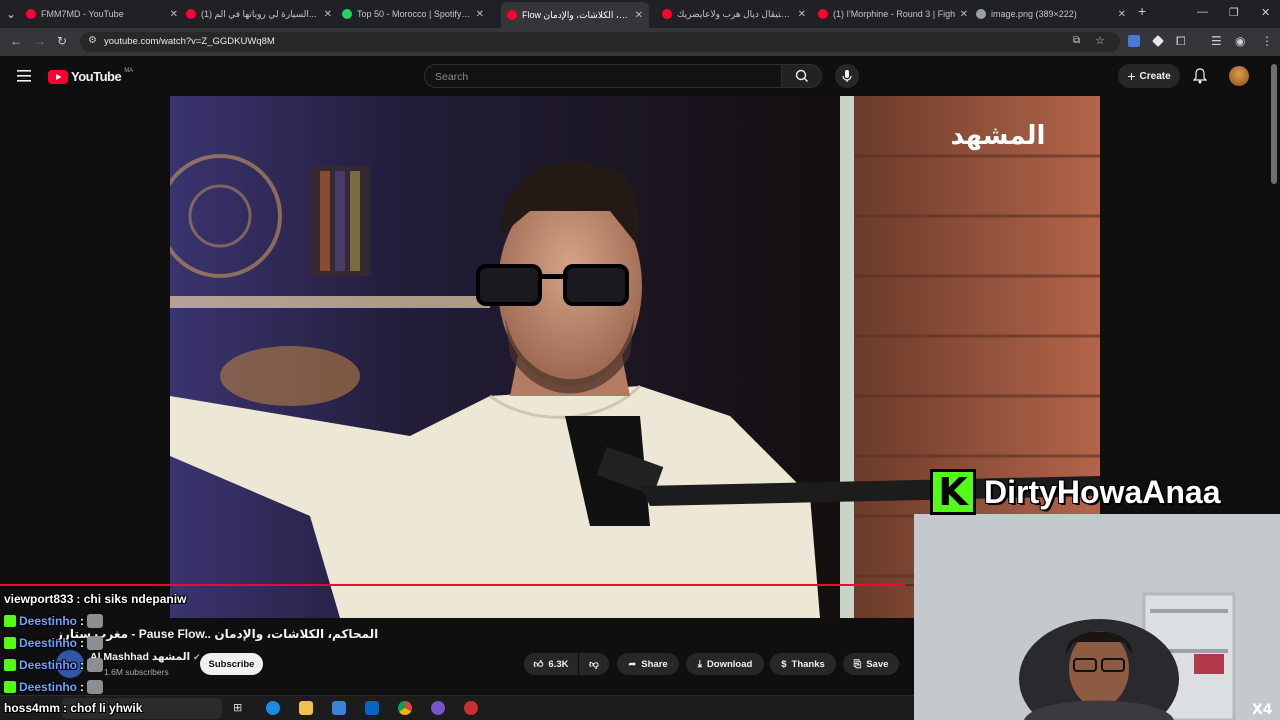  I want to click on search-icon, so click(801, 75).